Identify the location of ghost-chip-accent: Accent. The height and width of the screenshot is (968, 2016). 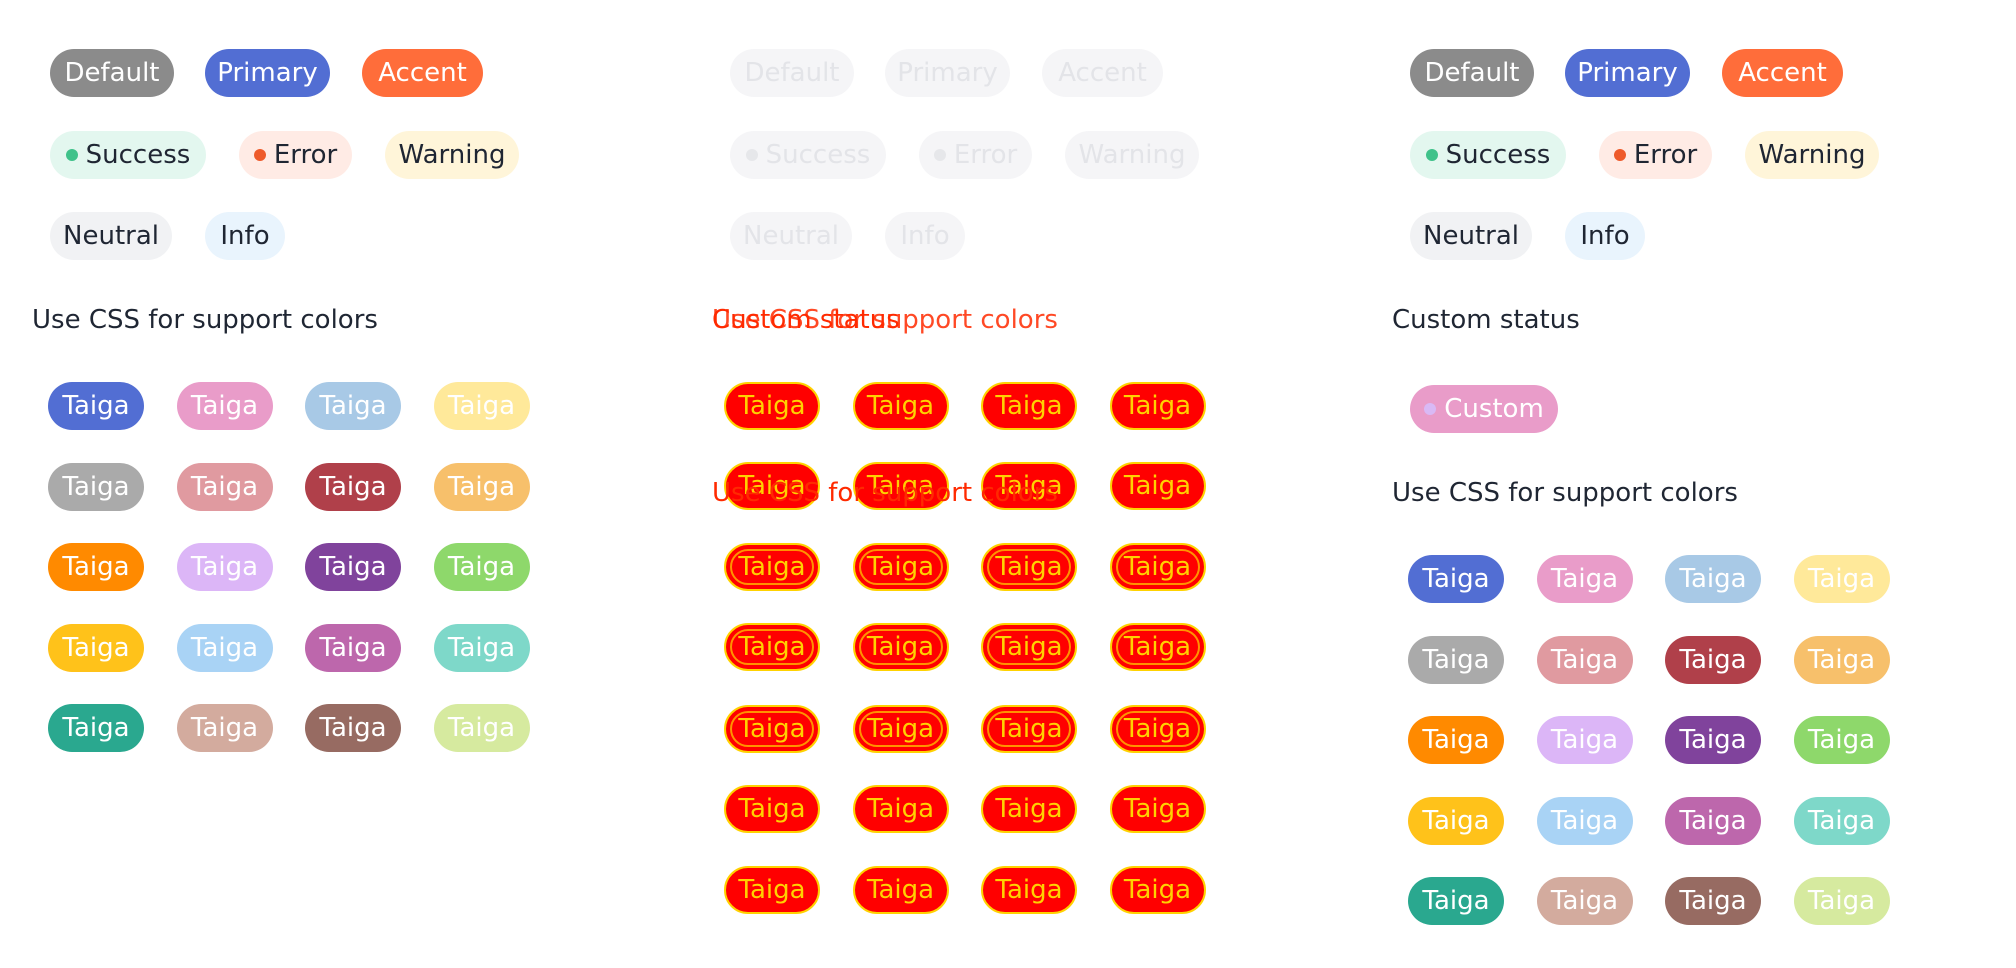
(1102, 73).